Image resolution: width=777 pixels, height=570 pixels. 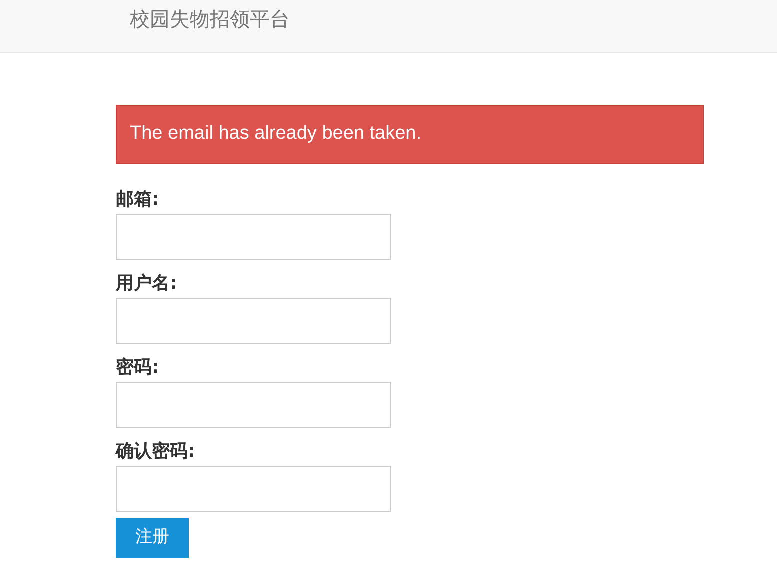 What do you see at coordinates (152, 538) in the screenshot?
I see `register-button: 注册` at bounding box center [152, 538].